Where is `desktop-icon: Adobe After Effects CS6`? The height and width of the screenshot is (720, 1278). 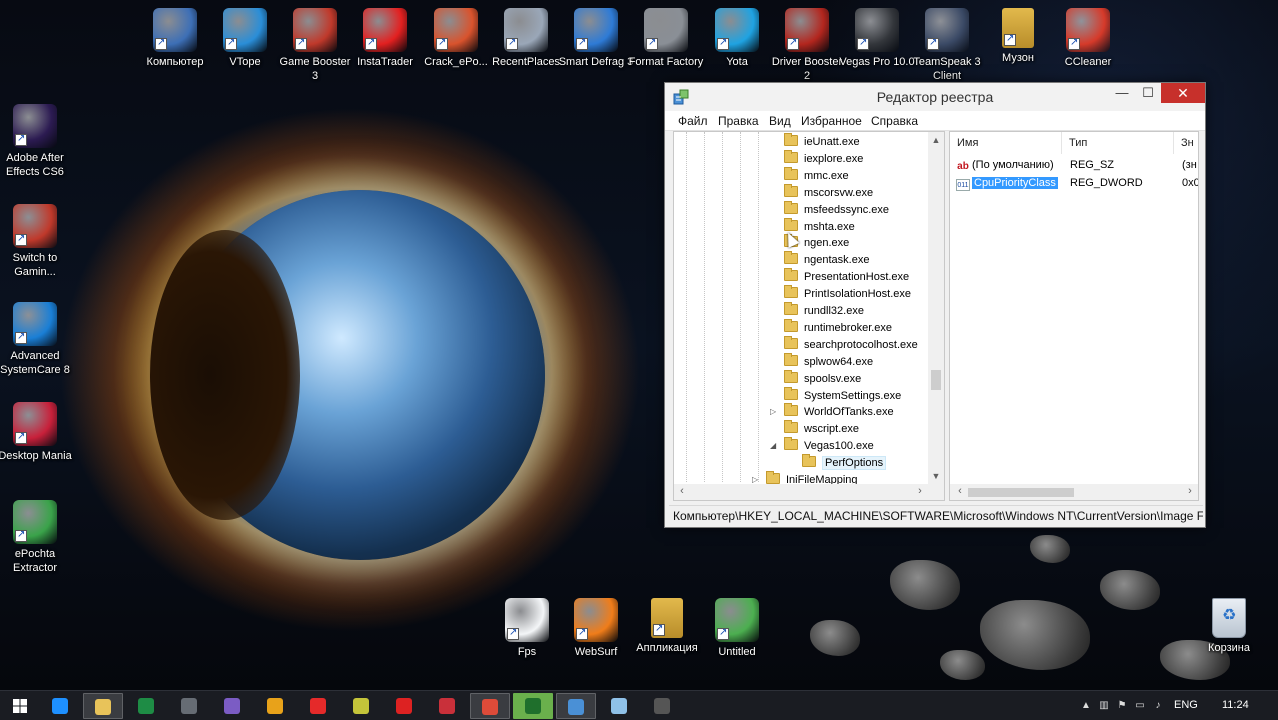
desktop-icon: Adobe After Effects CS6 is located at coordinates (37, 141).